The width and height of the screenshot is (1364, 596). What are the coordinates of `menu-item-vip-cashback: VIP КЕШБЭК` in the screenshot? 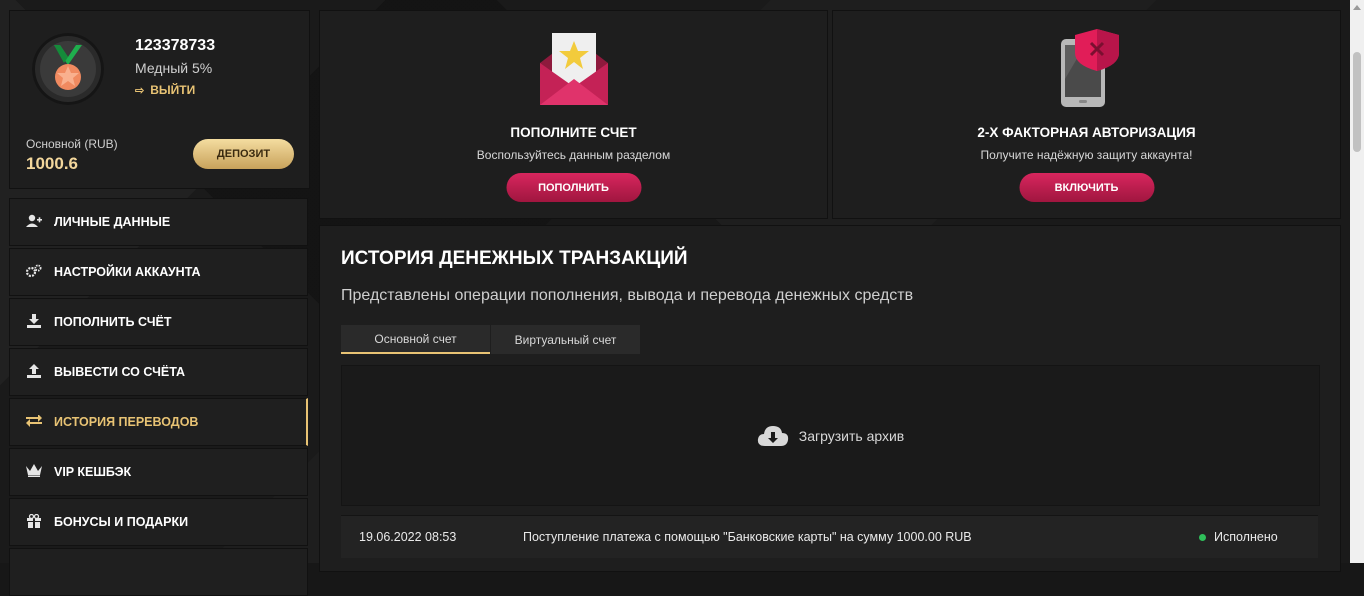 It's located at (158, 472).